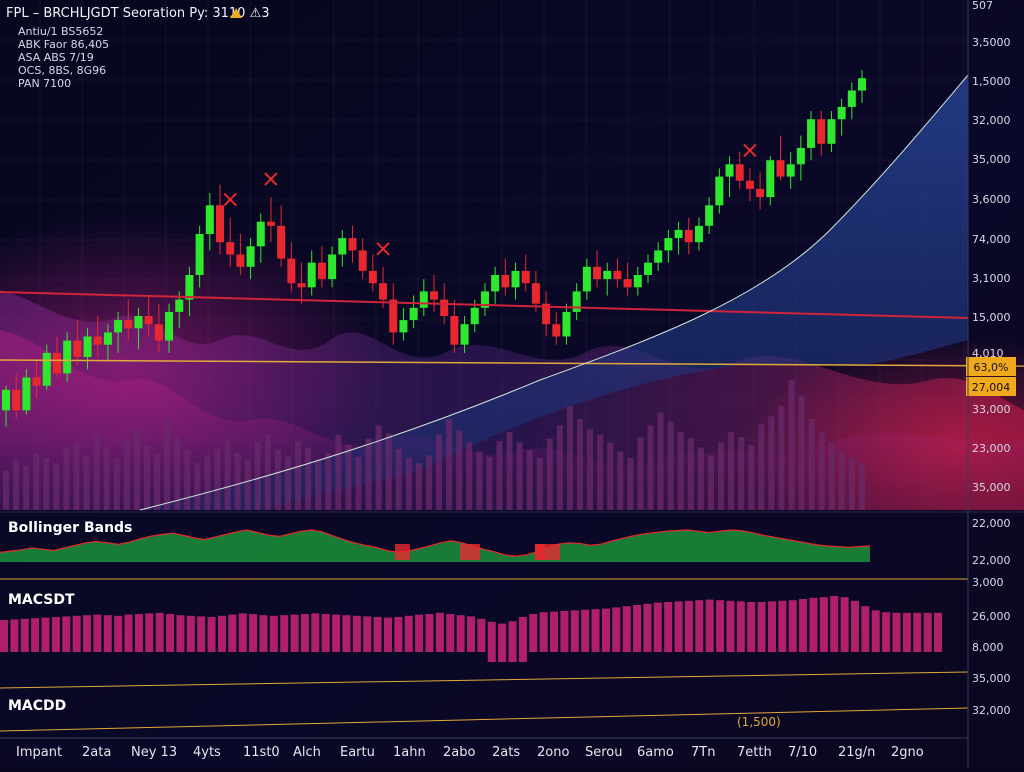  I want to click on x-tick-label: Serou, so click(604, 752).